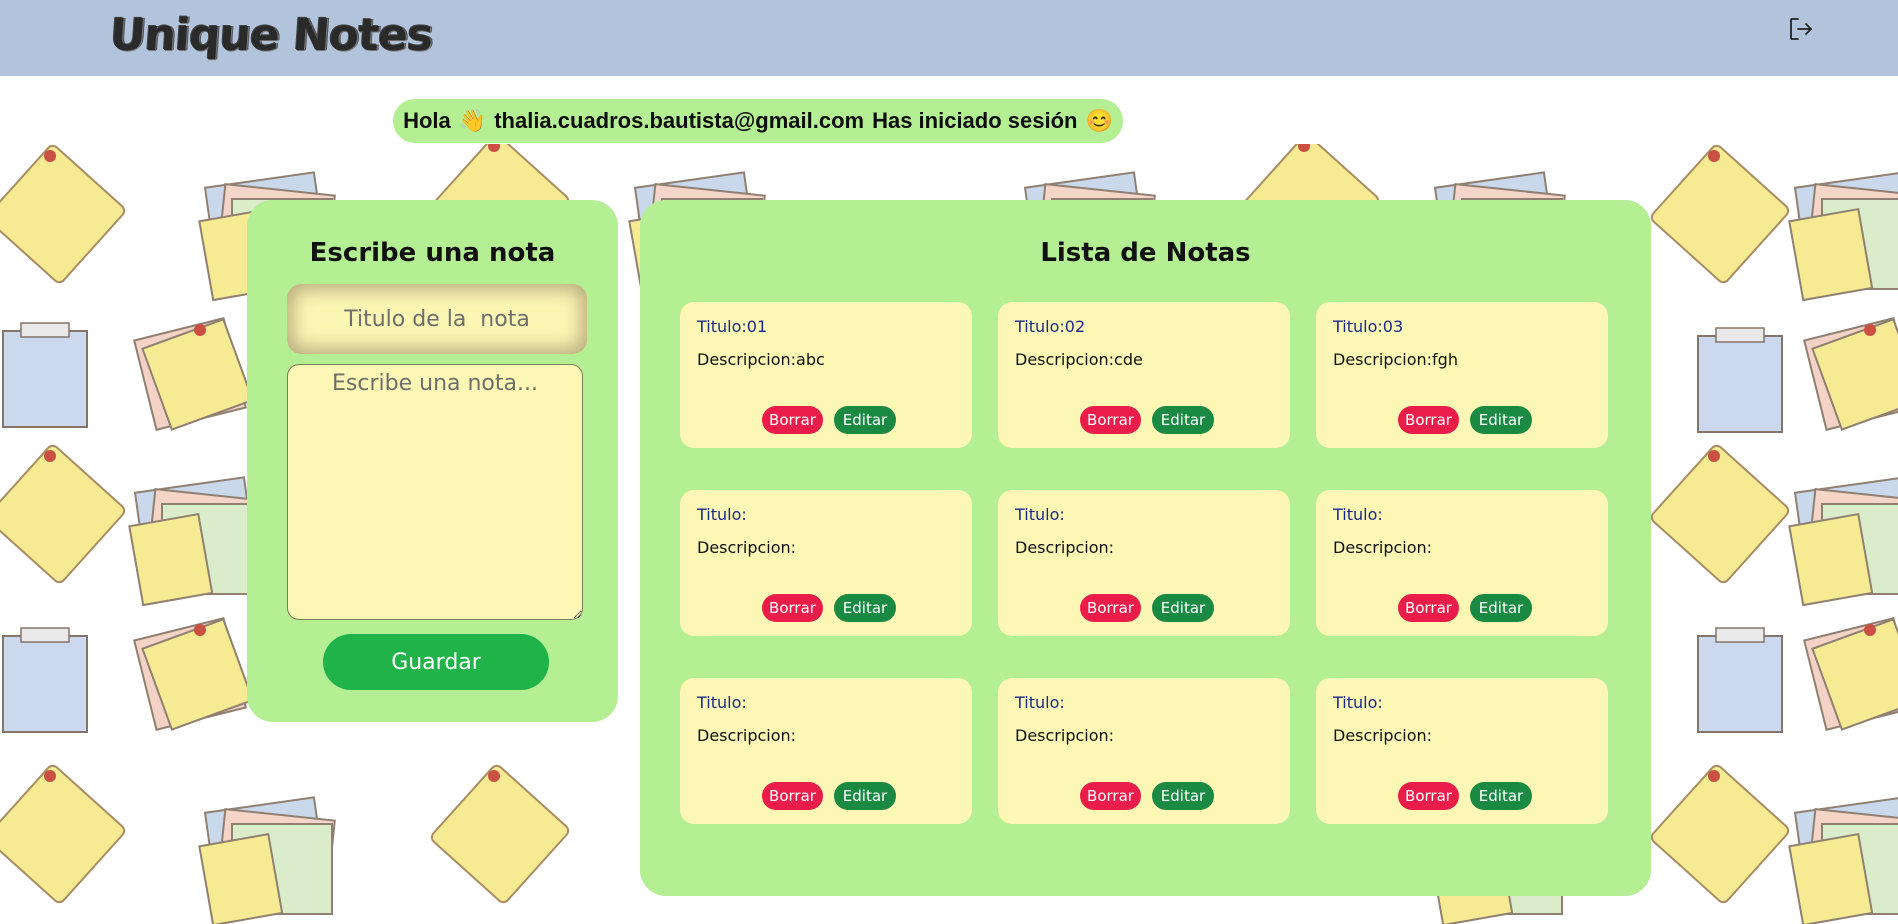 The height and width of the screenshot is (924, 1898). I want to click on note-card-title: Titulo:03, so click(1368, 326).